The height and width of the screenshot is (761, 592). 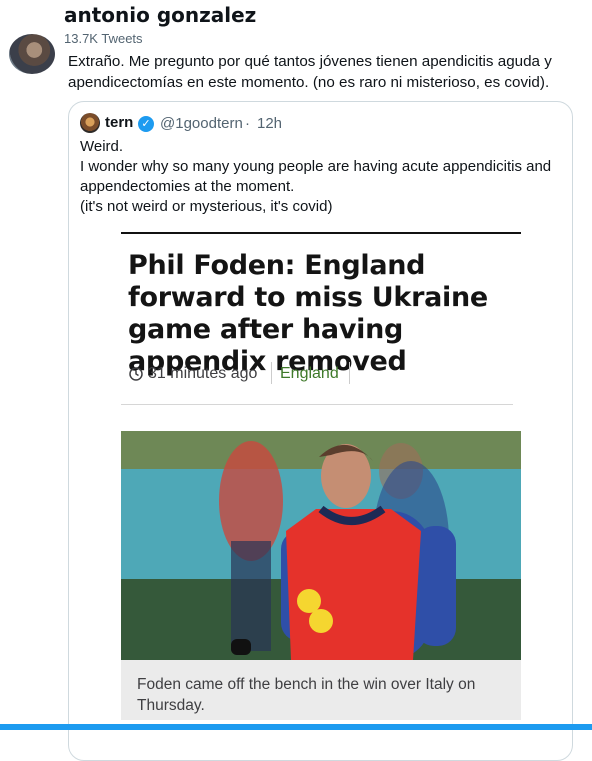 I want to click on avatar, so click(x=32, y=54).